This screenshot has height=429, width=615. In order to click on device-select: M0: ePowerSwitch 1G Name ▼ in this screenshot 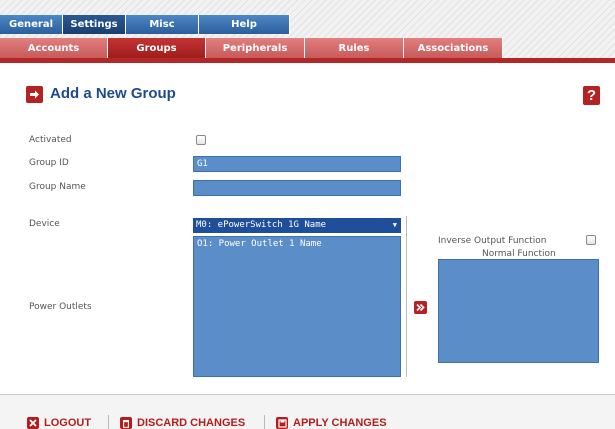, I will do `click(297, 225)`.